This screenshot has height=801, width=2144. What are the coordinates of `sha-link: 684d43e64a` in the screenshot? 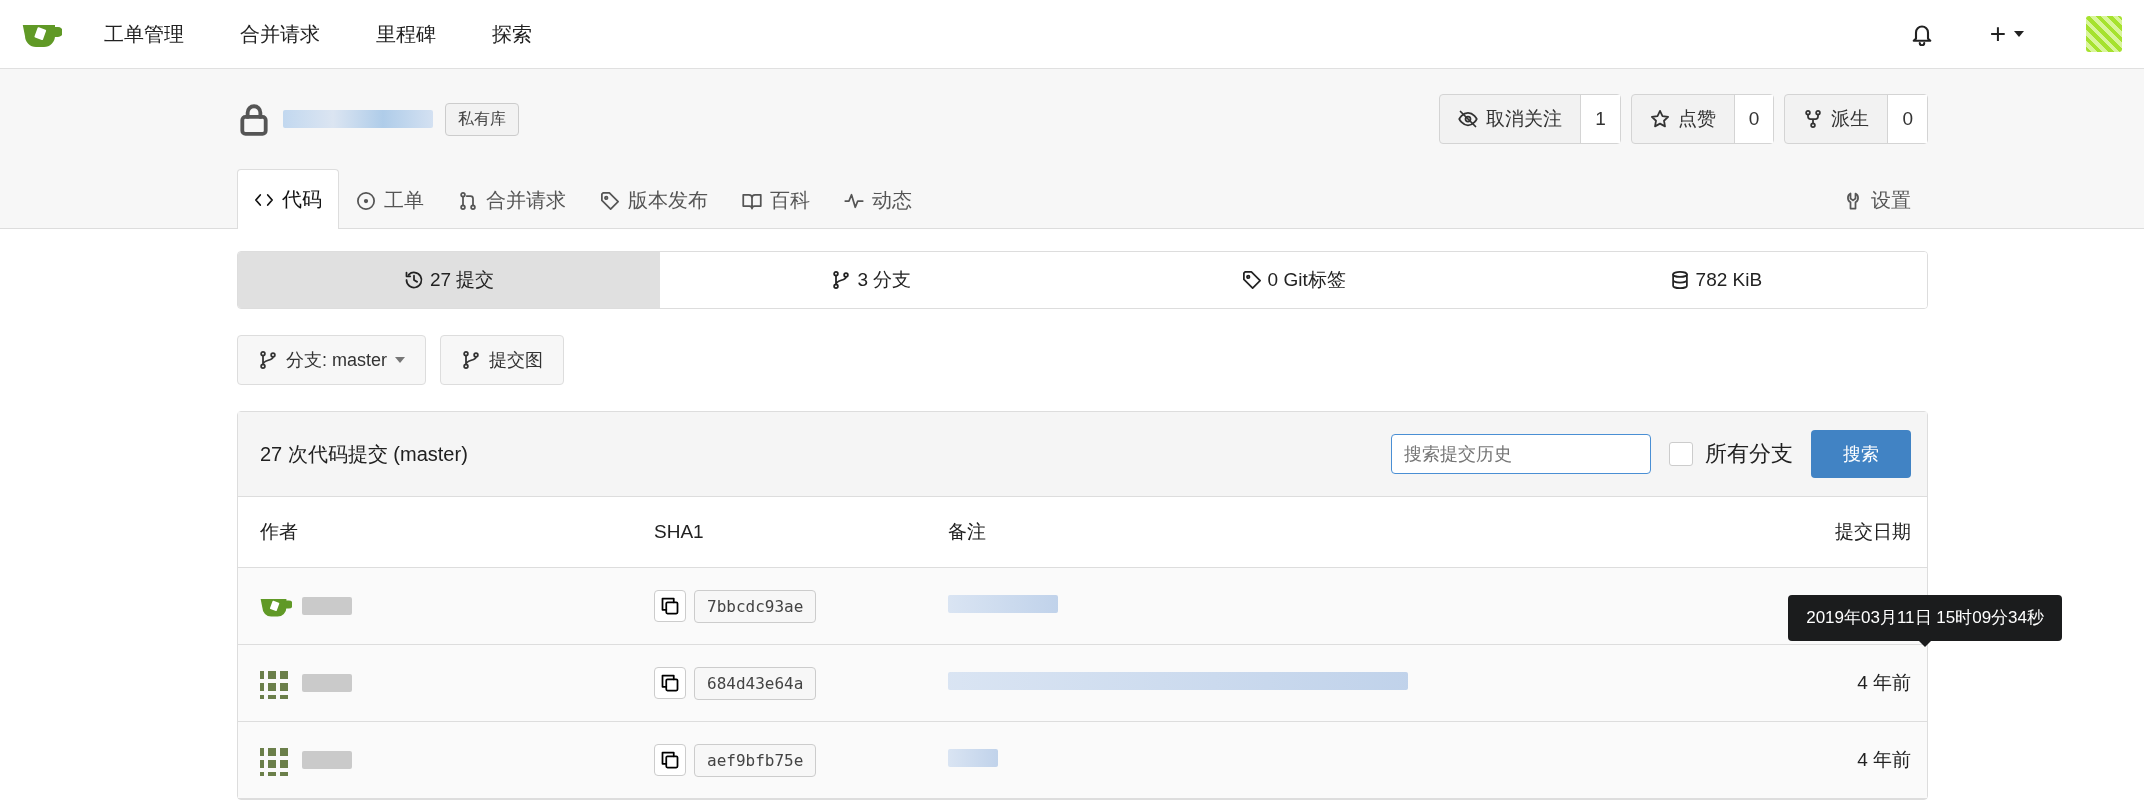 It's located at (755, 683).